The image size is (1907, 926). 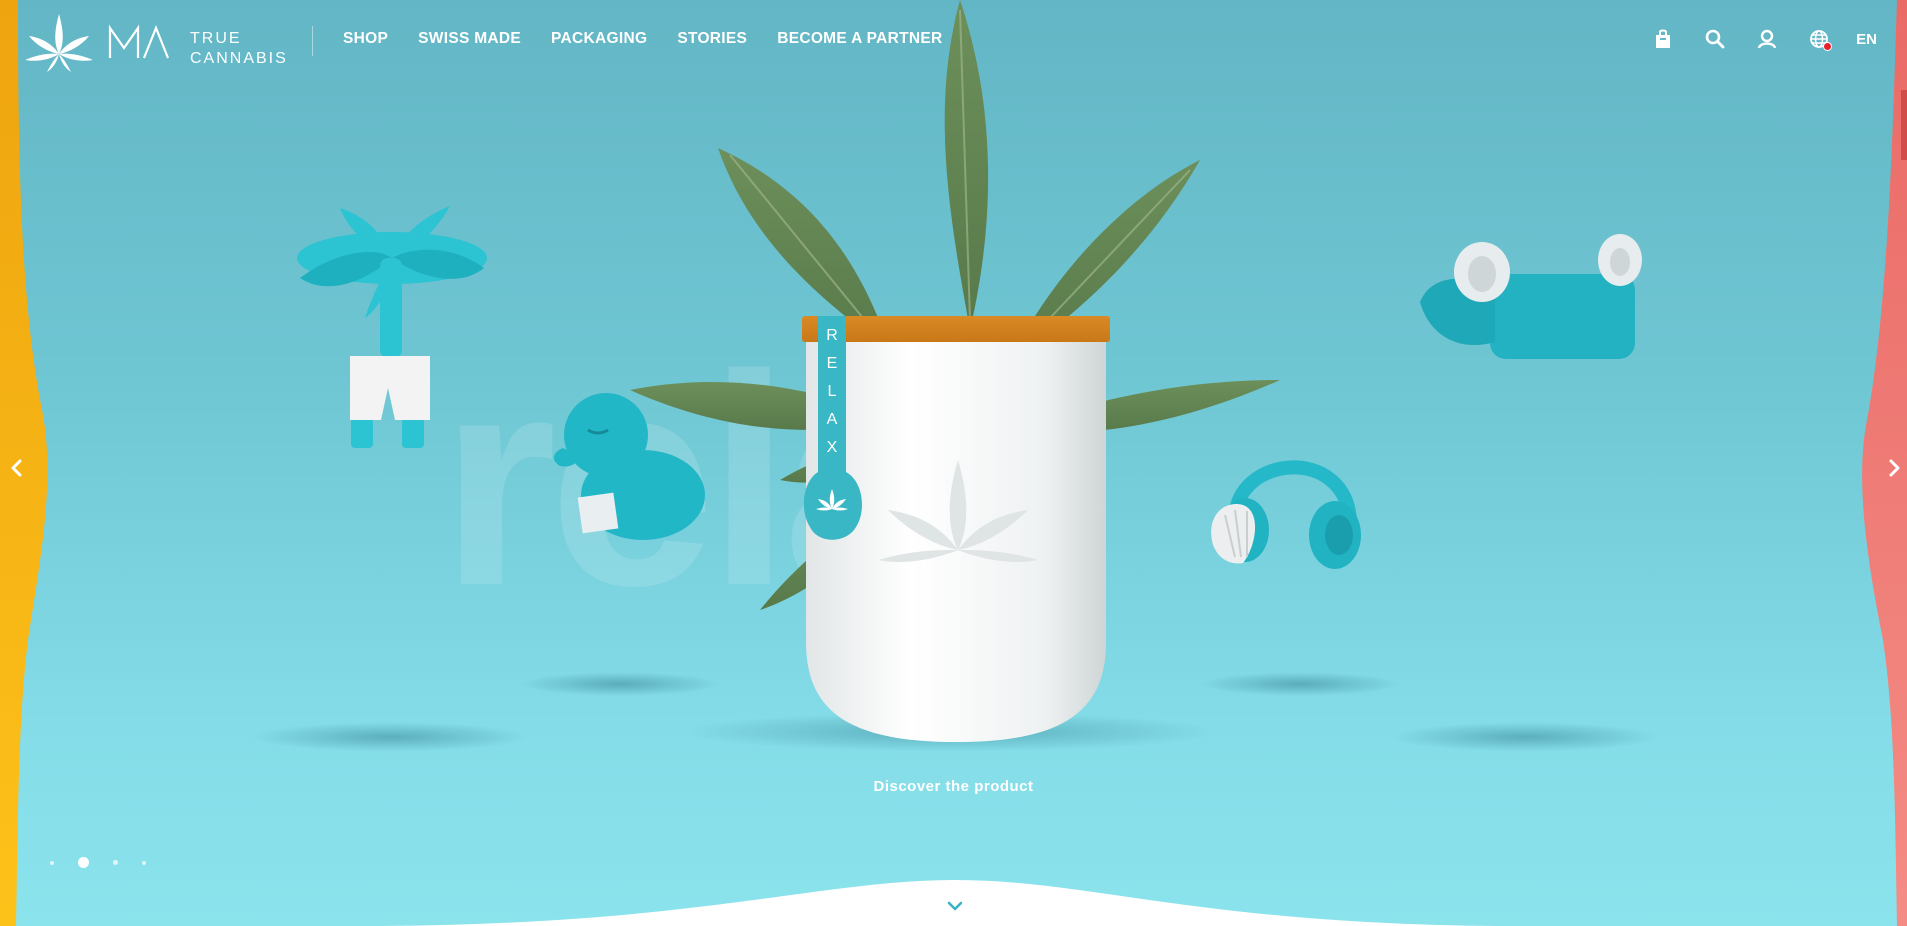 I want to click on slide-dot-active, so click(x=83, y=862).